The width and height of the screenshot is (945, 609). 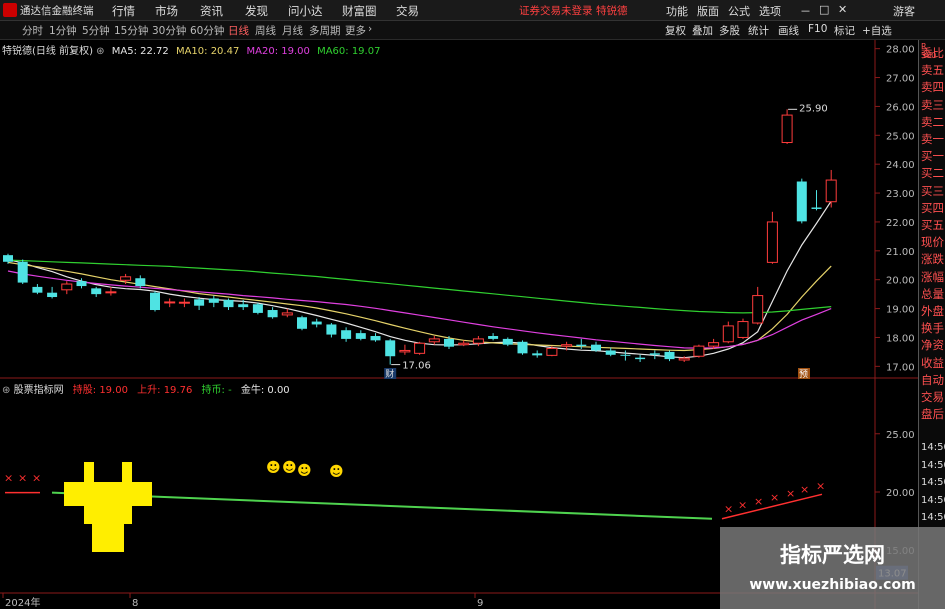 I want to click on side-label: 卖一, so click(x=932, y=139).